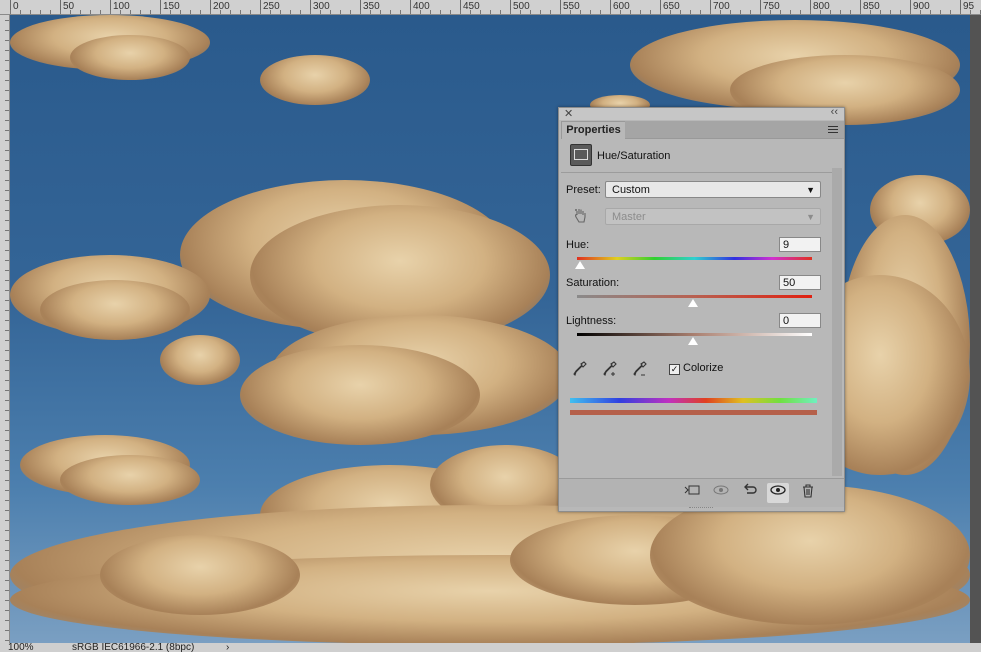  I want to click on input-color-bar, so click(693, 400).